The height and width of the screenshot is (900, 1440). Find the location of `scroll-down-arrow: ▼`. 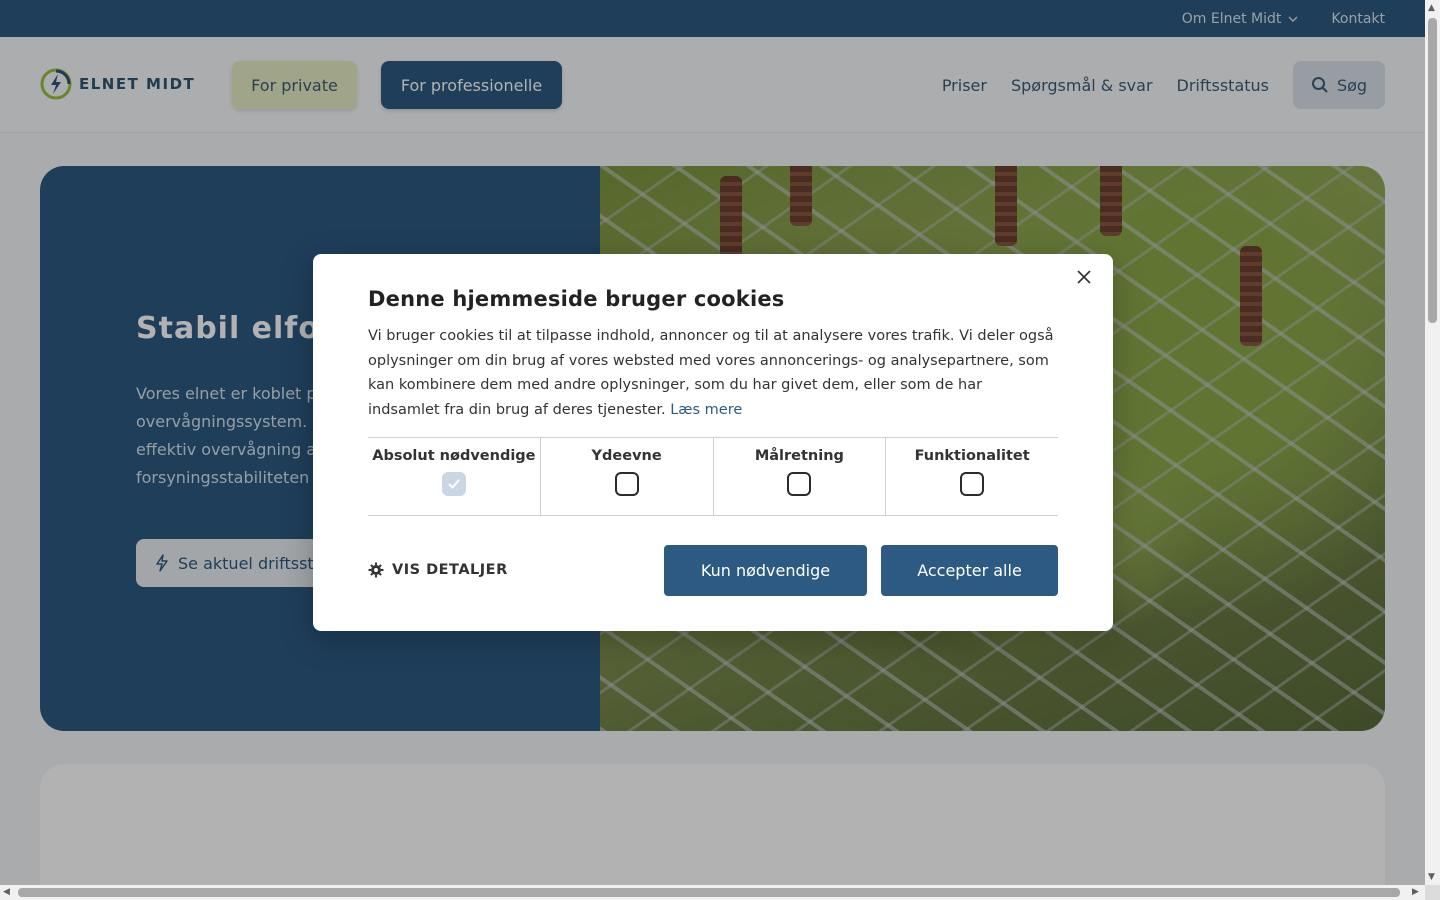

scroll-down-arrow: ▼ is located at coordinates (1431, 877).